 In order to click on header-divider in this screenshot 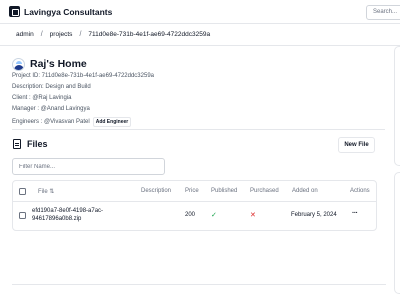, I will do `click(200, 45)`.